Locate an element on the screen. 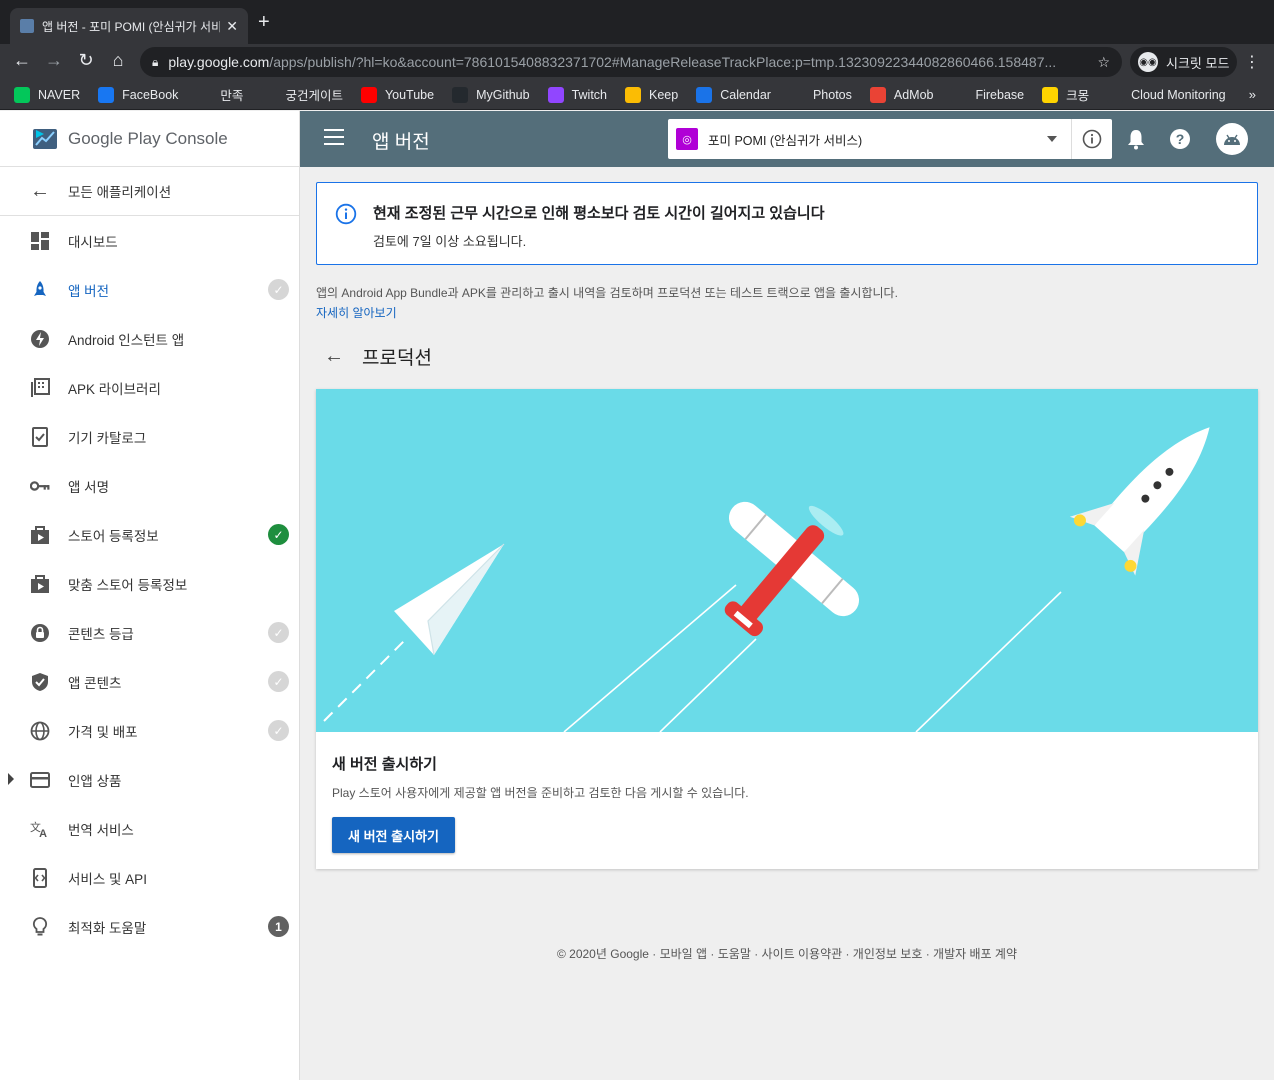  sidebar-item-label: Android 인스턴트 앱 is located at coordinates (126, 340).